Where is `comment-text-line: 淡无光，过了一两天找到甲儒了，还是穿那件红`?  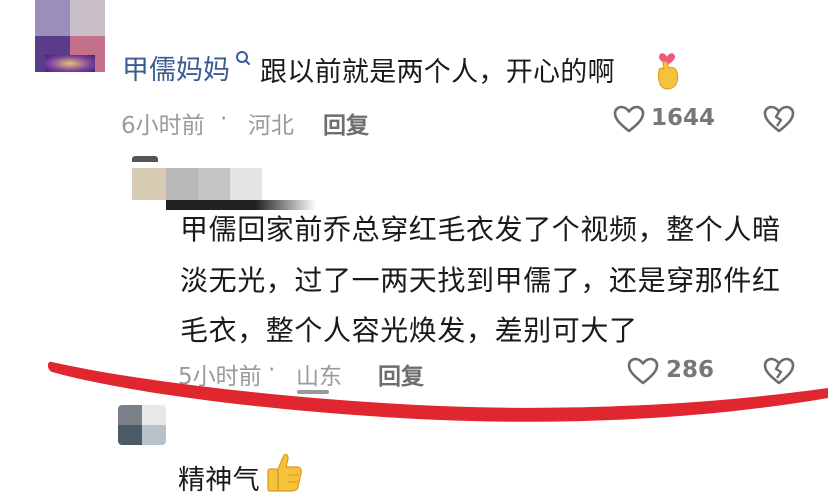
comment-text-line: 淡无光，过了一两天找到甲儒了，还是穿那件红 is located at coordinates (480, 280).